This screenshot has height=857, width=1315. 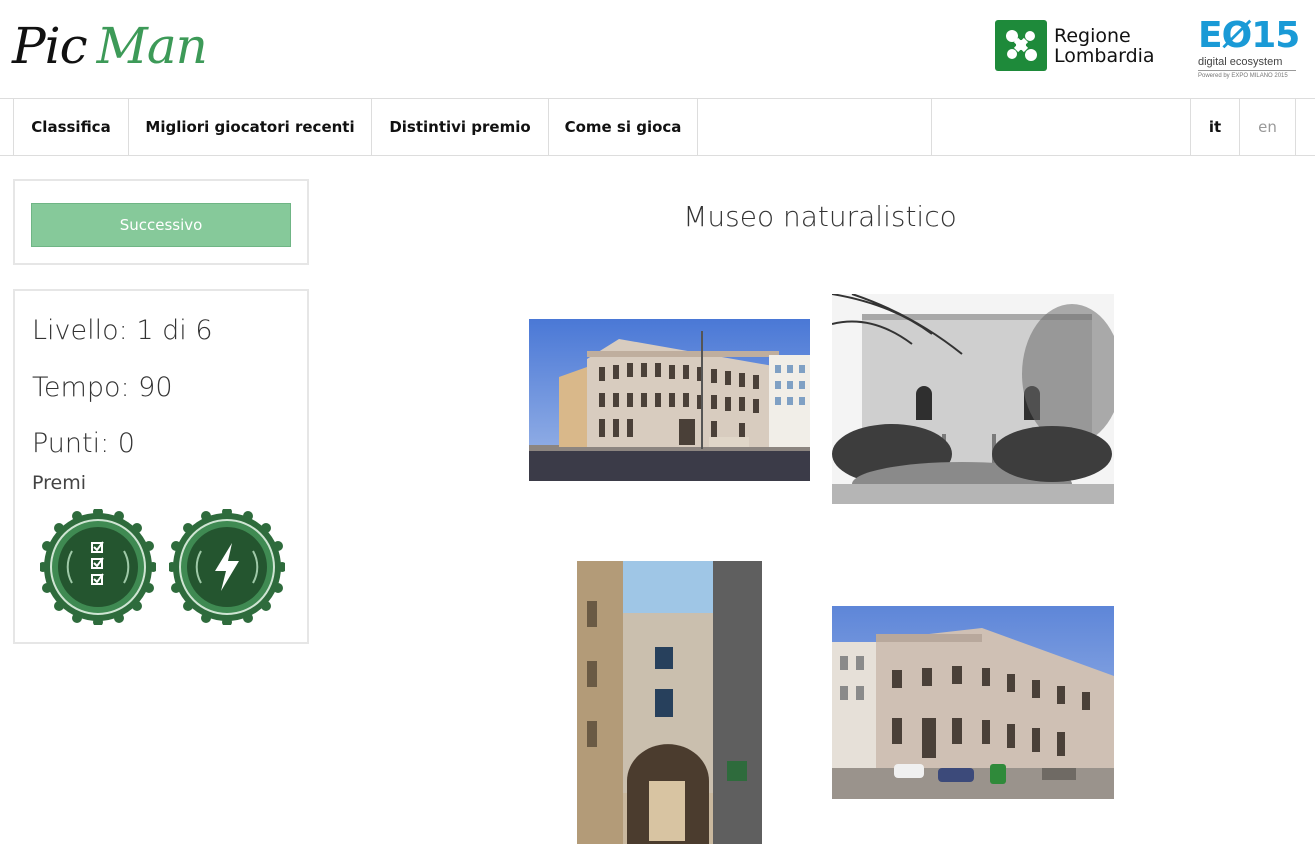 What do you see at coordinates (973, 702) in the screenshot?
I see `photo-option-corner-building` at bounding box center [973, 702].